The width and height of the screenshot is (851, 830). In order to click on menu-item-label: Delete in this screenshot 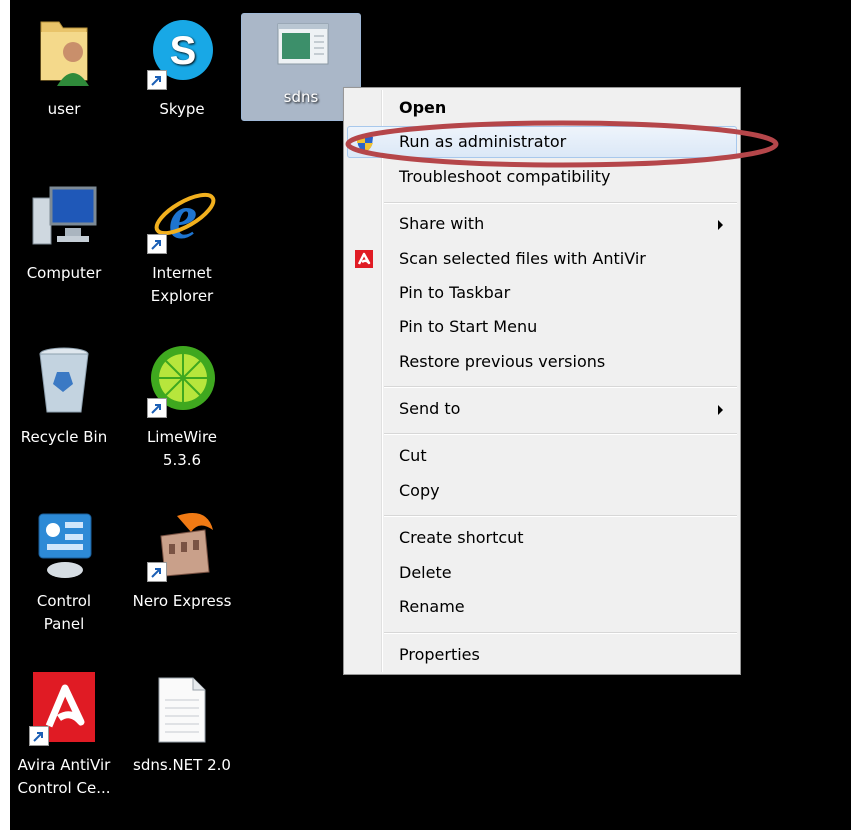, I will do `click(425, 572)`.